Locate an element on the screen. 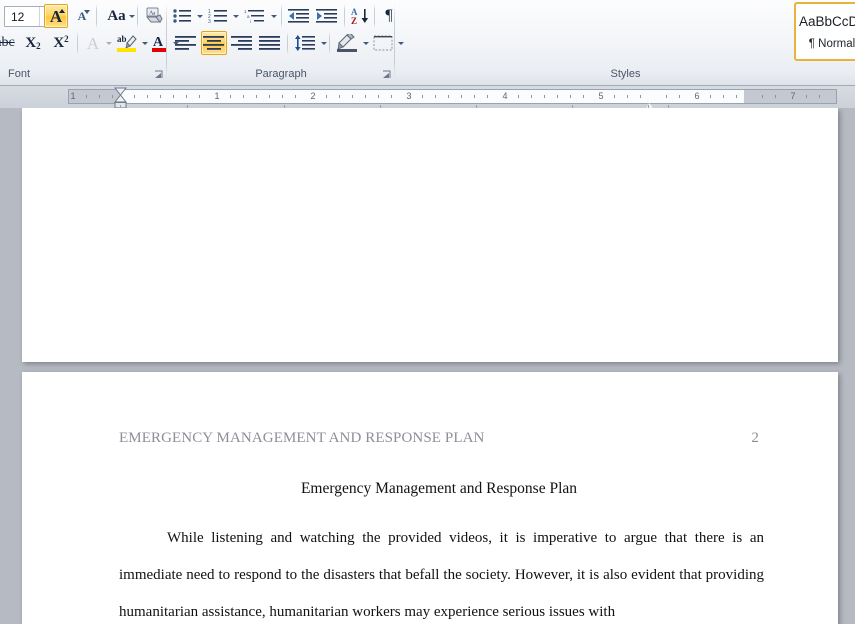 This screenshot has width=855, height=624. superscript-button: X 2 is located at coordinates (61, 43).